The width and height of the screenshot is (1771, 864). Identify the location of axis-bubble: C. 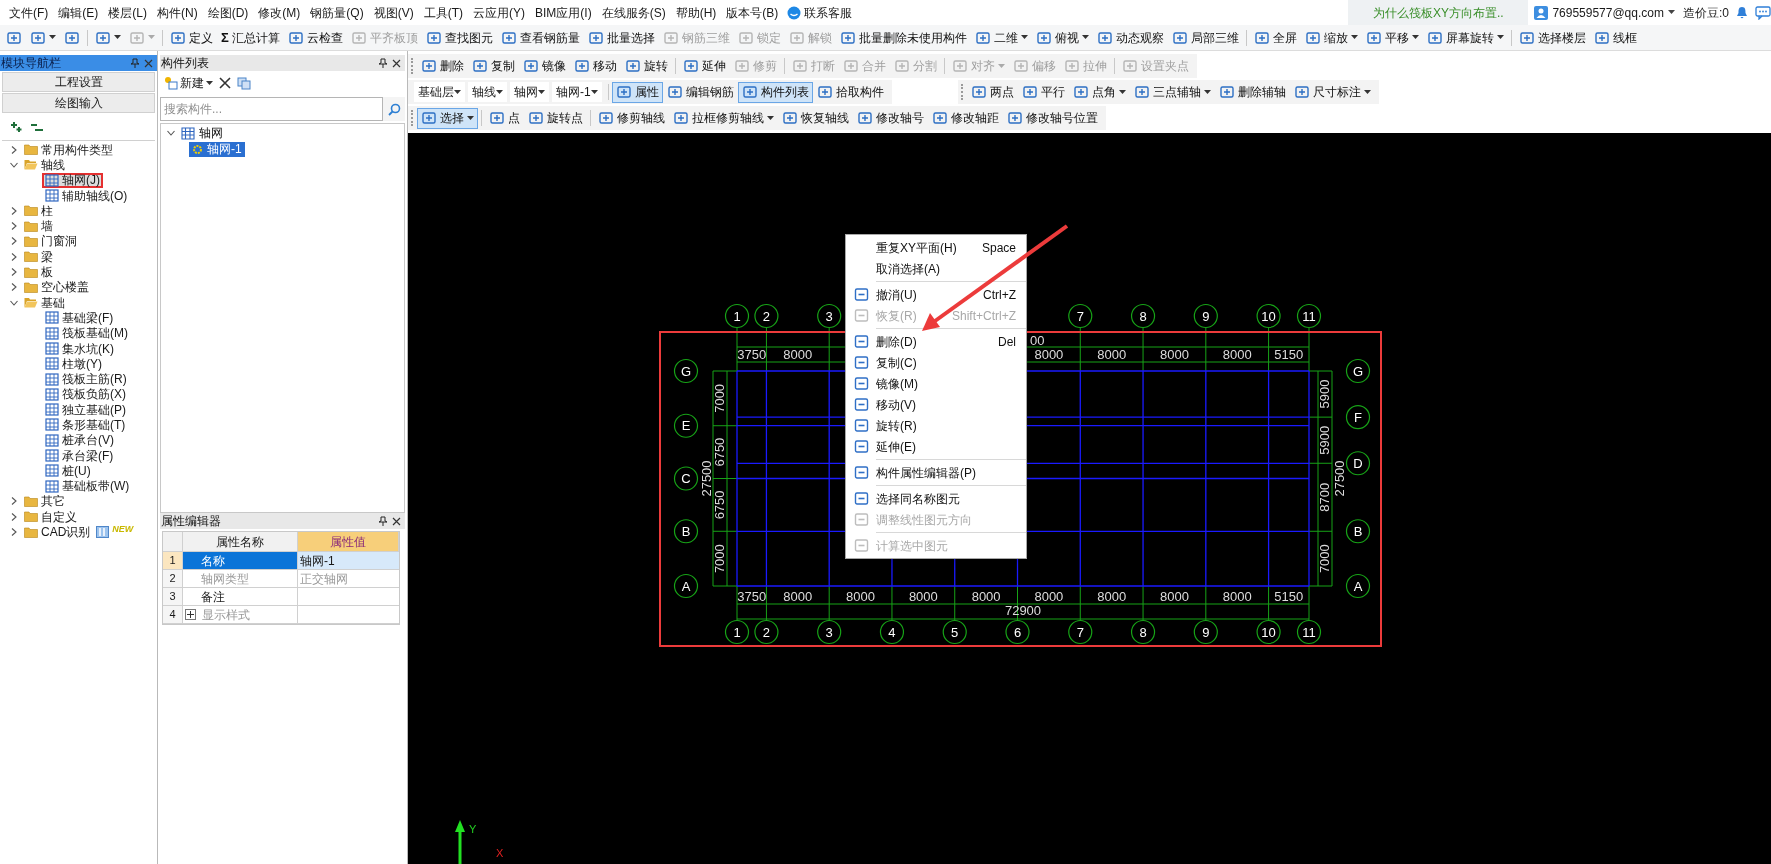
(686, 478).